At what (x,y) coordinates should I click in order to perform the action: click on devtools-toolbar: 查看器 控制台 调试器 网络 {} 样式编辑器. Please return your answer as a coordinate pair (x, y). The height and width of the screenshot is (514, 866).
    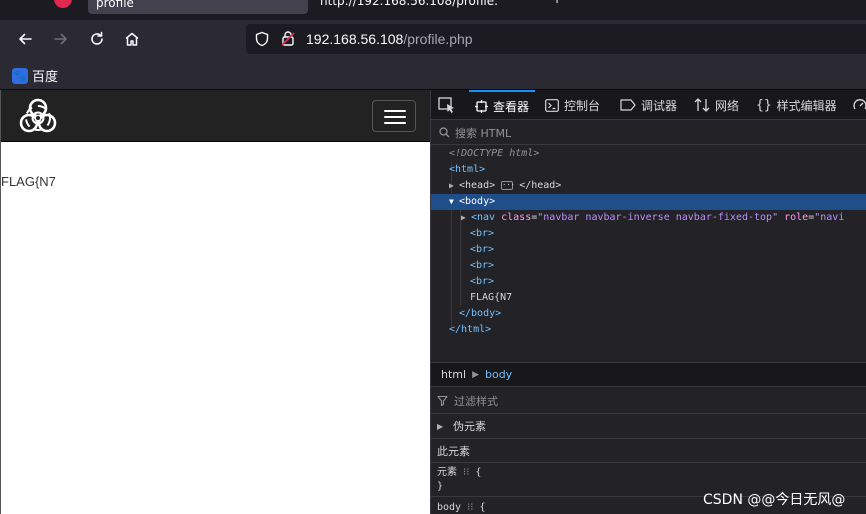
    Looking at the image, I should click on (648, 105).